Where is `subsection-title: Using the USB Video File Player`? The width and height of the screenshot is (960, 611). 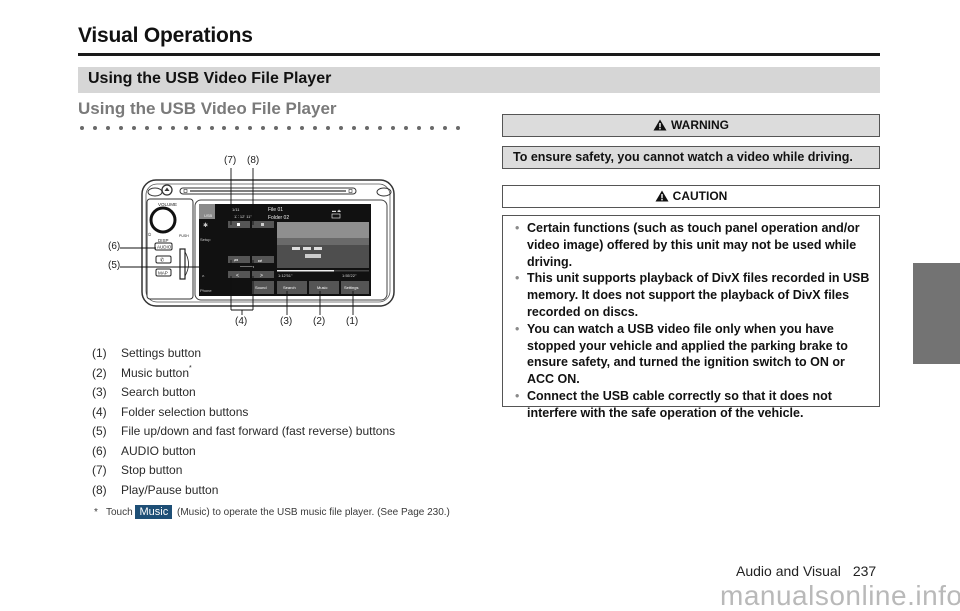 subsection-title: Using the USB Video File Player is located at coordinates (207, 108).